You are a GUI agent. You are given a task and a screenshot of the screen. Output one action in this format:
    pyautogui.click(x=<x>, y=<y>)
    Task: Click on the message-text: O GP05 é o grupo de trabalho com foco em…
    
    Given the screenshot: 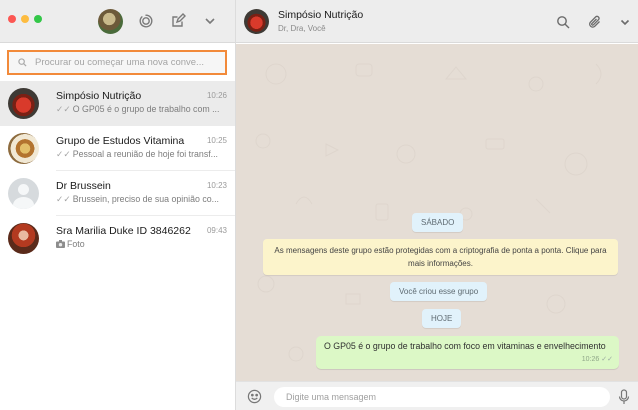 What is the action you would take?
    pyautogui.click(x=465, y=346)
    